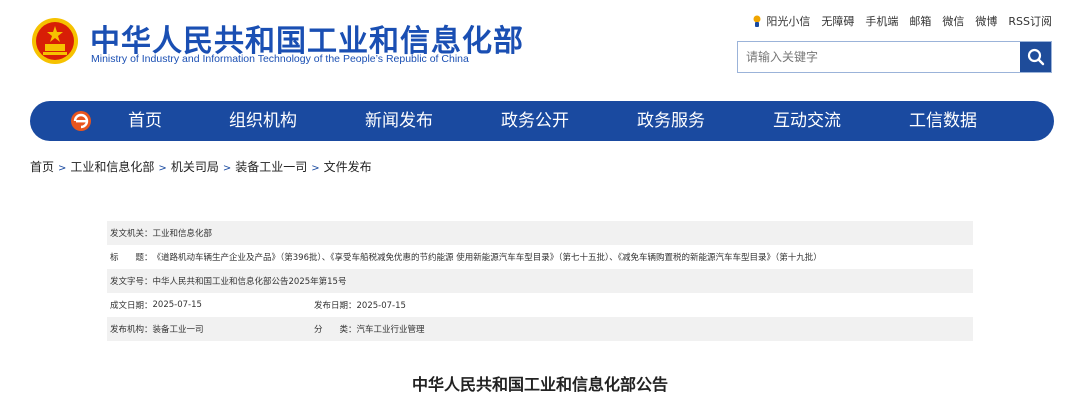 This screenshot has width=1080, height=419. I want to click on nav-item-gov-affairs: 政务公开, so click(535, 121).